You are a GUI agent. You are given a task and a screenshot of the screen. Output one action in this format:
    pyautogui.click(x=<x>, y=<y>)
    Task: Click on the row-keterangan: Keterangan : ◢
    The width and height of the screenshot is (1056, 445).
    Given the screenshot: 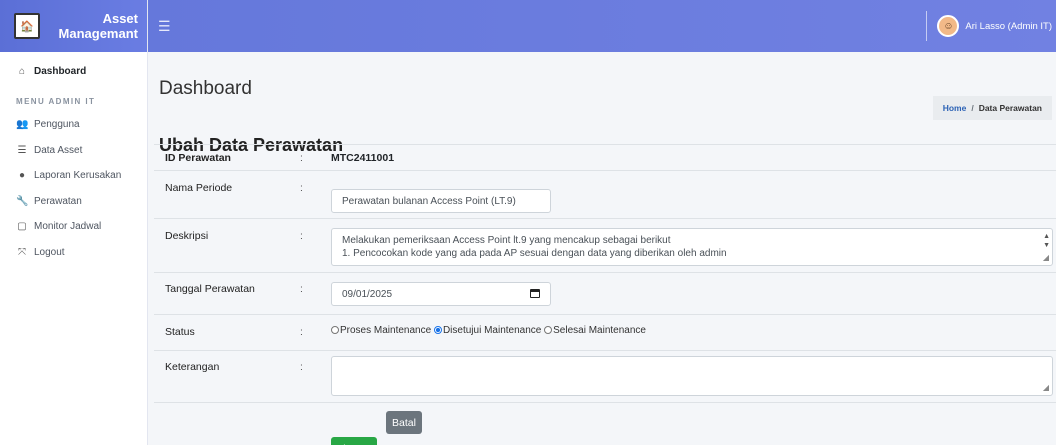 What is the action you would take?
    pyautogui.click(x=605, y=376)
    